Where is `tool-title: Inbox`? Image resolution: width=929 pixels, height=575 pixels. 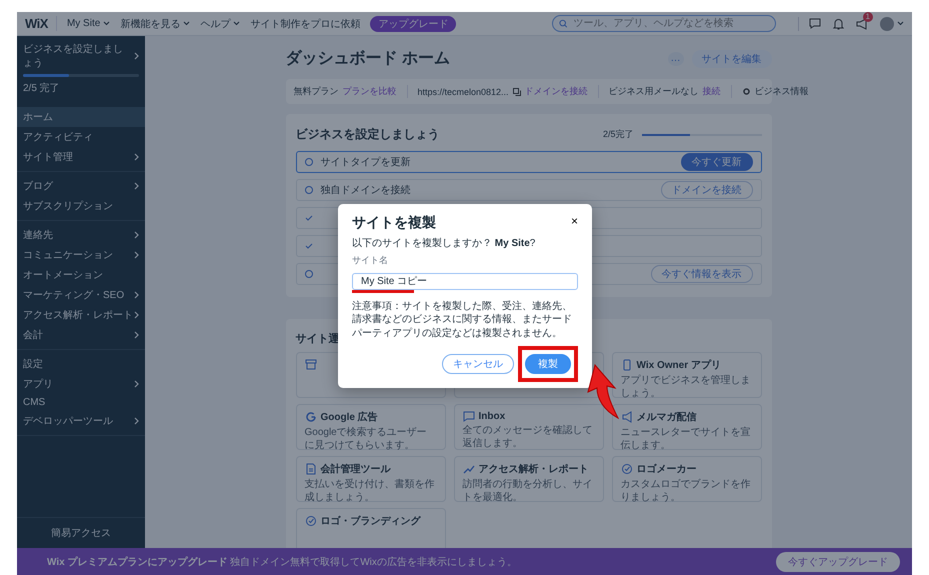 tool-title: Inbox is located at coordinates (492, 416).